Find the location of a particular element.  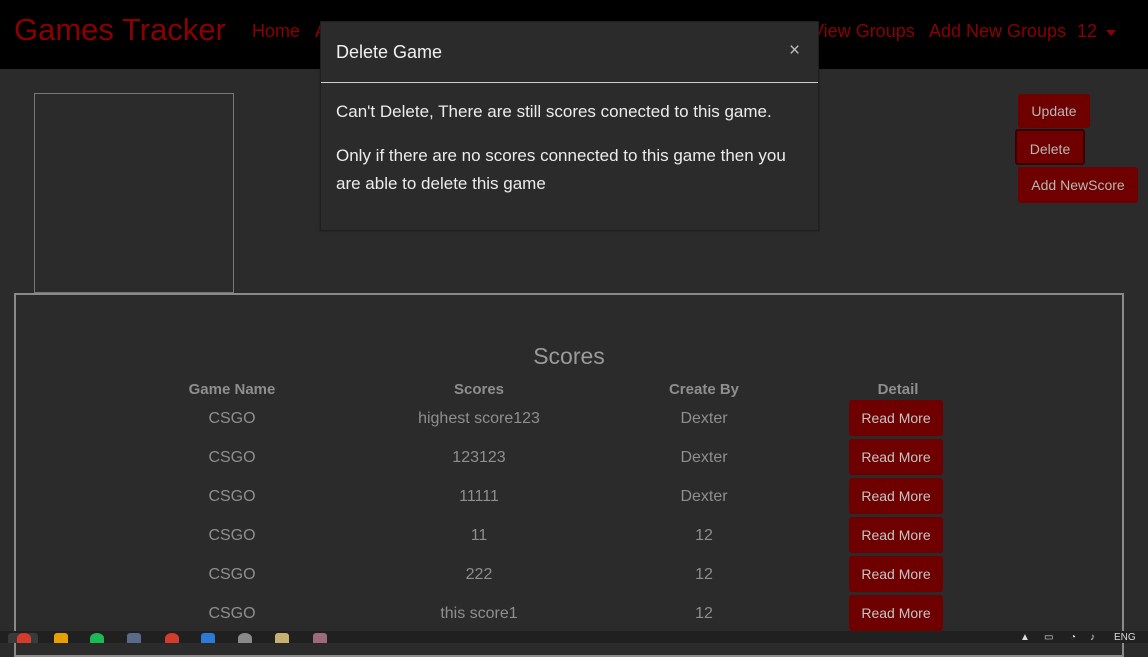

brand-title: Games Tracker is located at coordinates (120, 30).